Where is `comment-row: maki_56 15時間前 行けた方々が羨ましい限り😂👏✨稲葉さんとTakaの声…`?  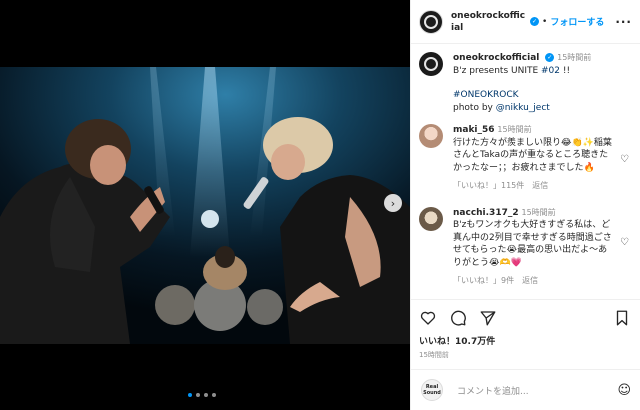 comment-row: maki_56 15時間前 行けた方々が羨ましい限り😂👏✨稲葉さんとTakaの声… is located at coordinates (525, 158).